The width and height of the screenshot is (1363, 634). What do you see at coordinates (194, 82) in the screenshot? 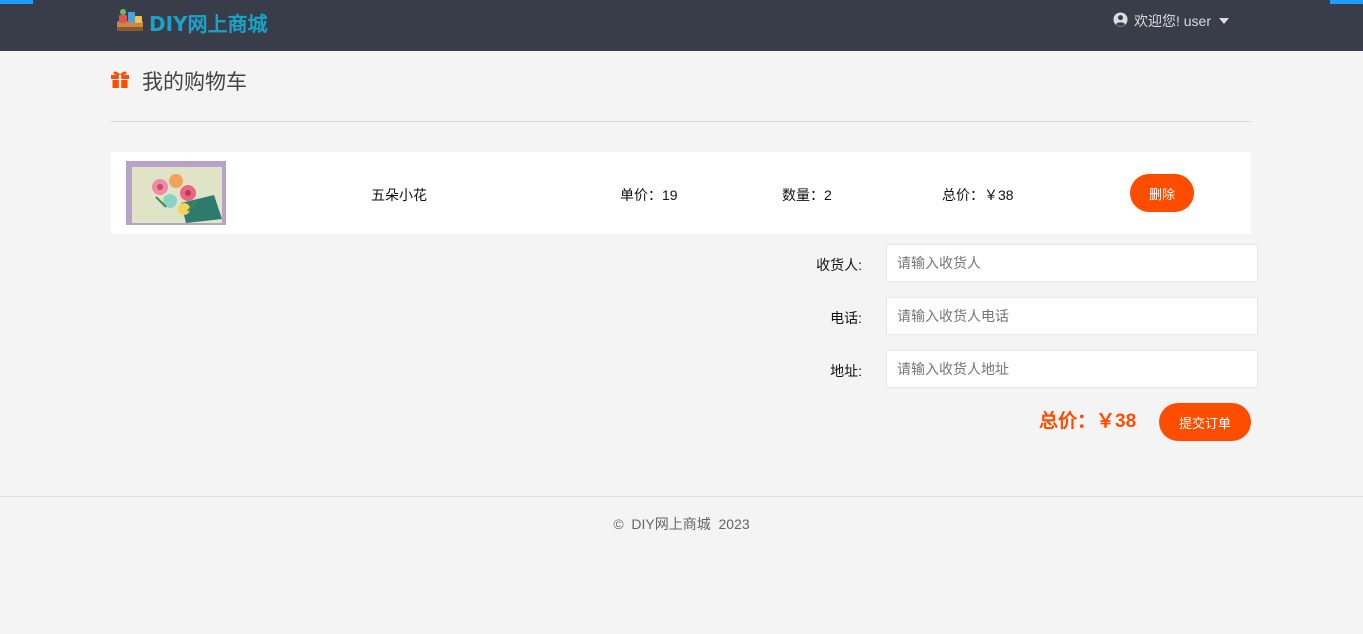
I see `page-title: 我的购物车` at bounding box center [194, 82].